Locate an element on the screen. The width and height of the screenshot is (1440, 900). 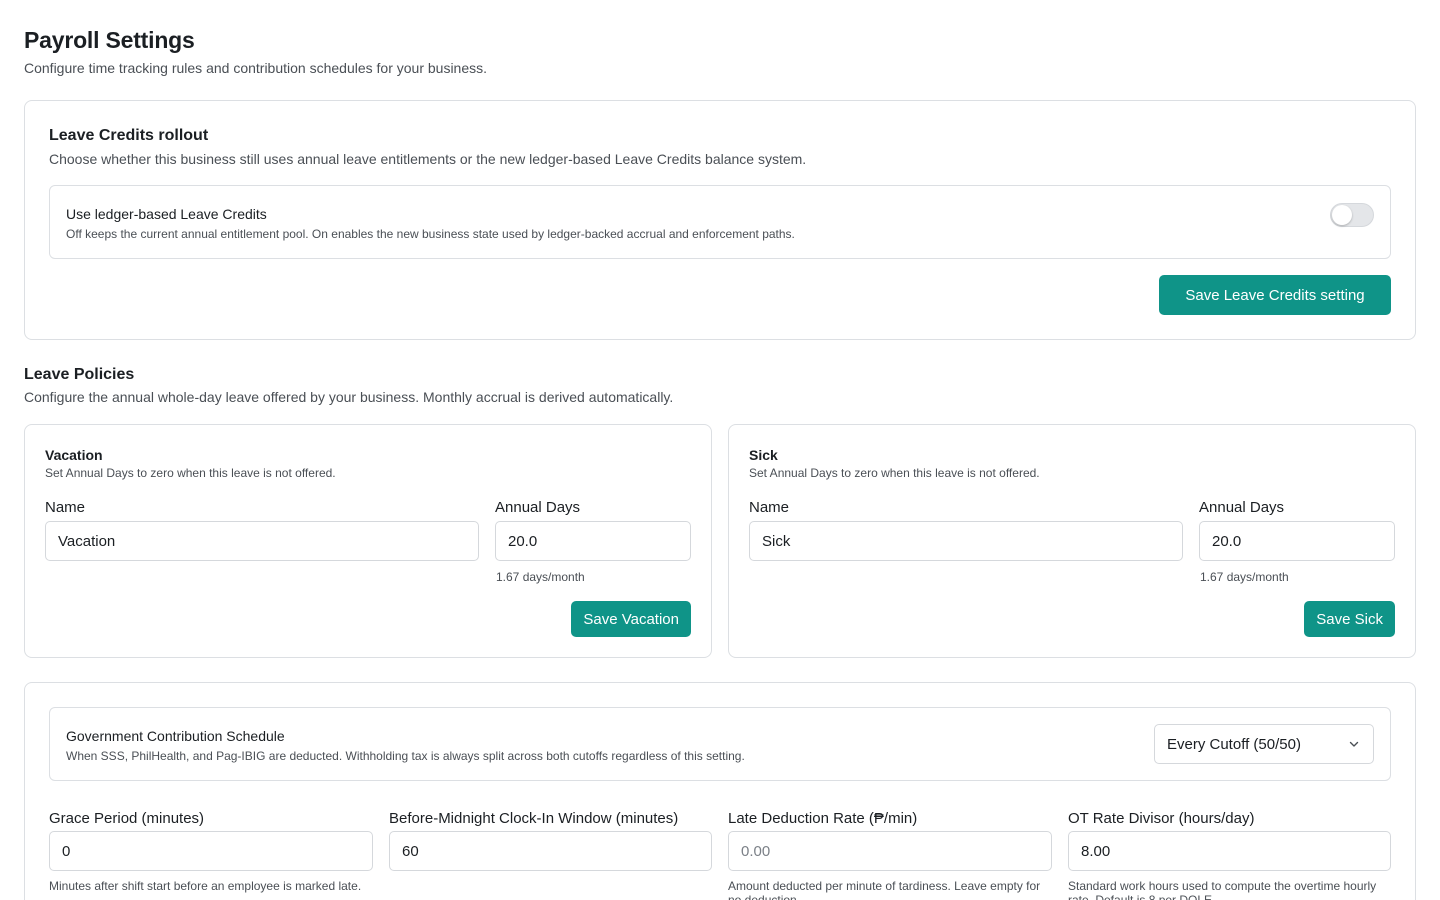
grace-period-label: Grace Period (minutes) is located at coordinates (127, 818).